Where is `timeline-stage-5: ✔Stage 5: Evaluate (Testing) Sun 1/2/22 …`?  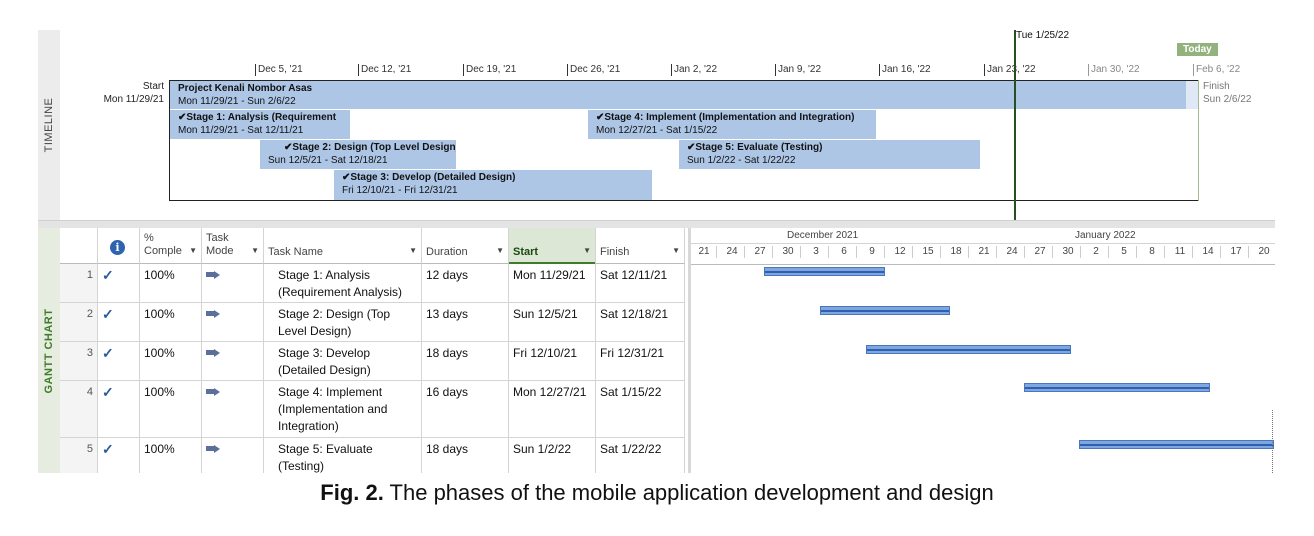
timeline-stage-5: ✔Stage 5: Evaluate (Testing) Sun 1/2/22 … is located at coordinates (829, 154).